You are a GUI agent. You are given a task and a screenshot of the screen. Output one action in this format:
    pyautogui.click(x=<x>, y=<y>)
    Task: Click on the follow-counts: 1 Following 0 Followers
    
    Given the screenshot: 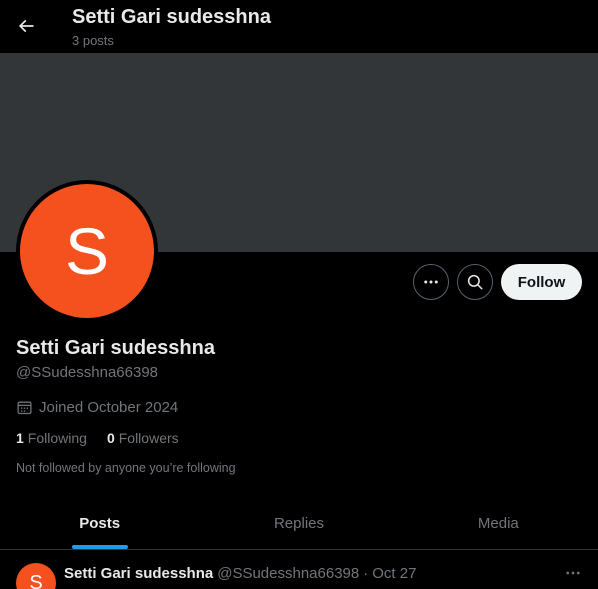 What is the action you would take?
    pyautogui.click(x=107, y=438)
    